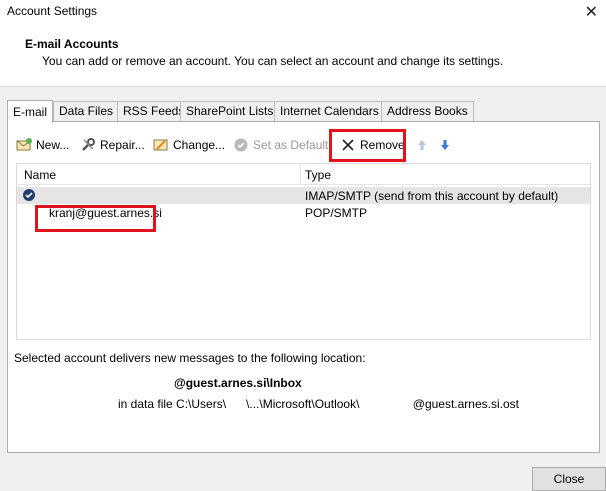  I want to click on default-account-check-icon, so click(29, 196).